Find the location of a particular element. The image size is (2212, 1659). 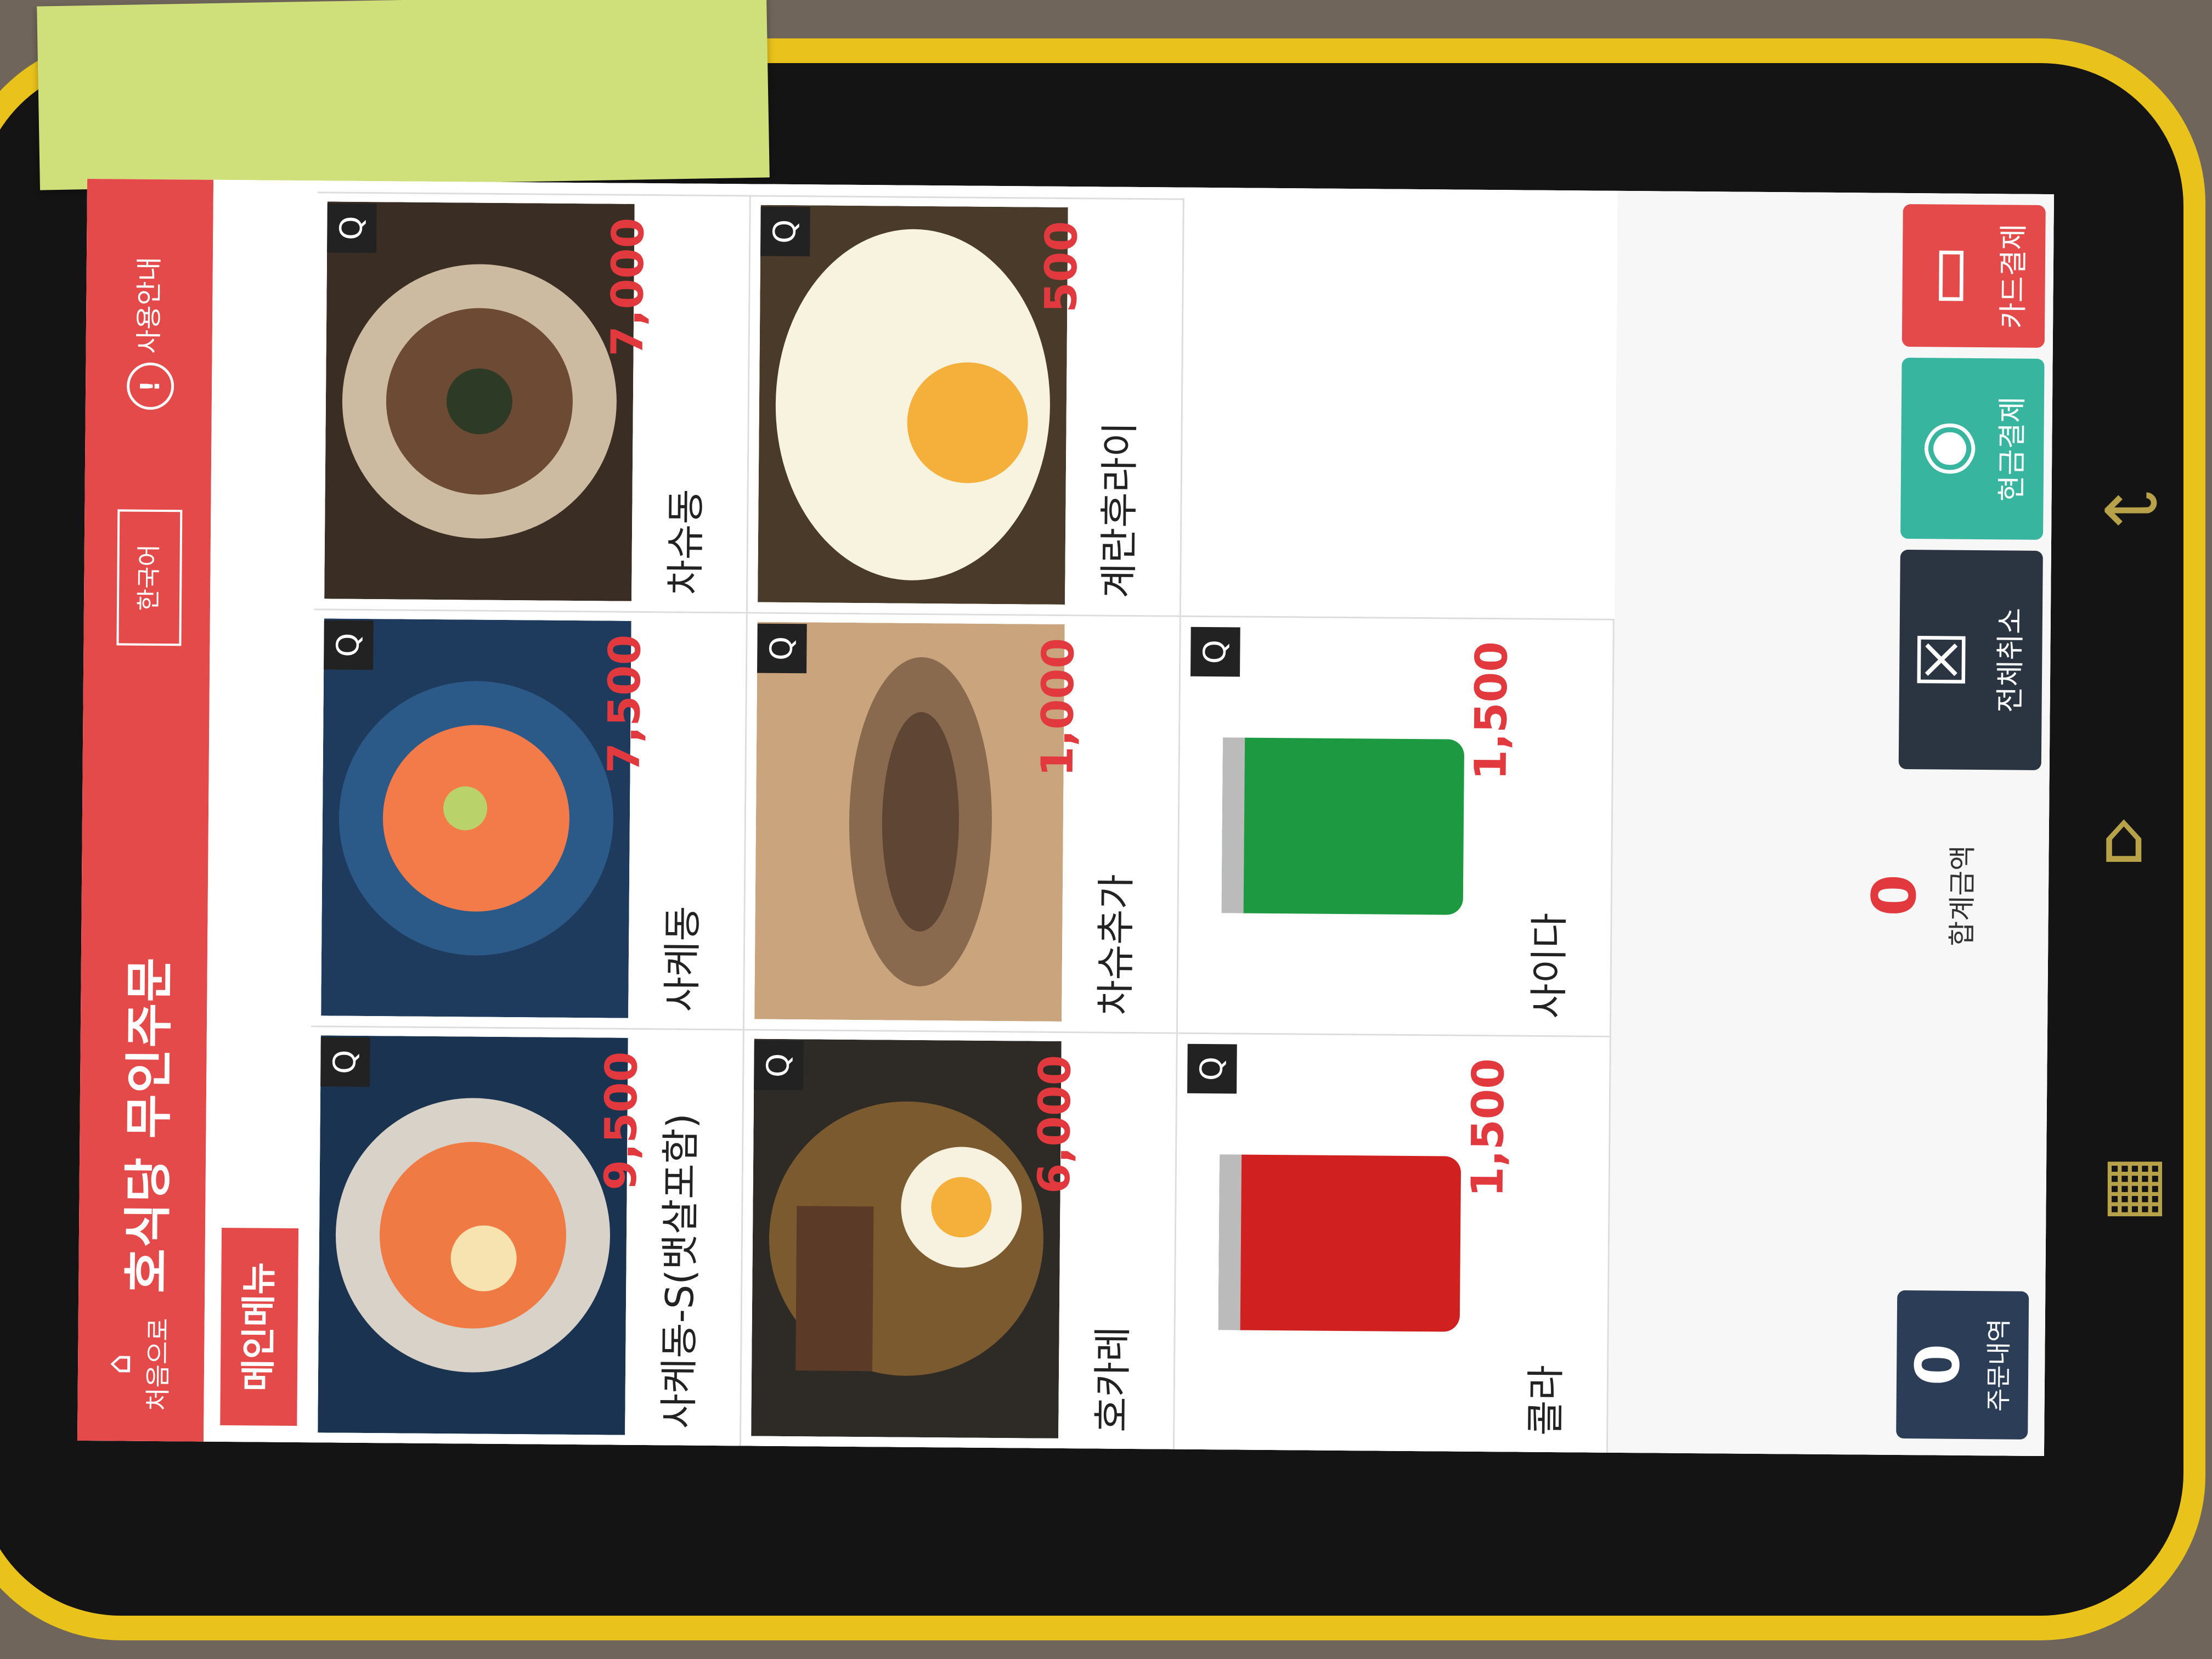

cash-pay-button: ◉ 현금결제 is located at coordinates (1973, 448).